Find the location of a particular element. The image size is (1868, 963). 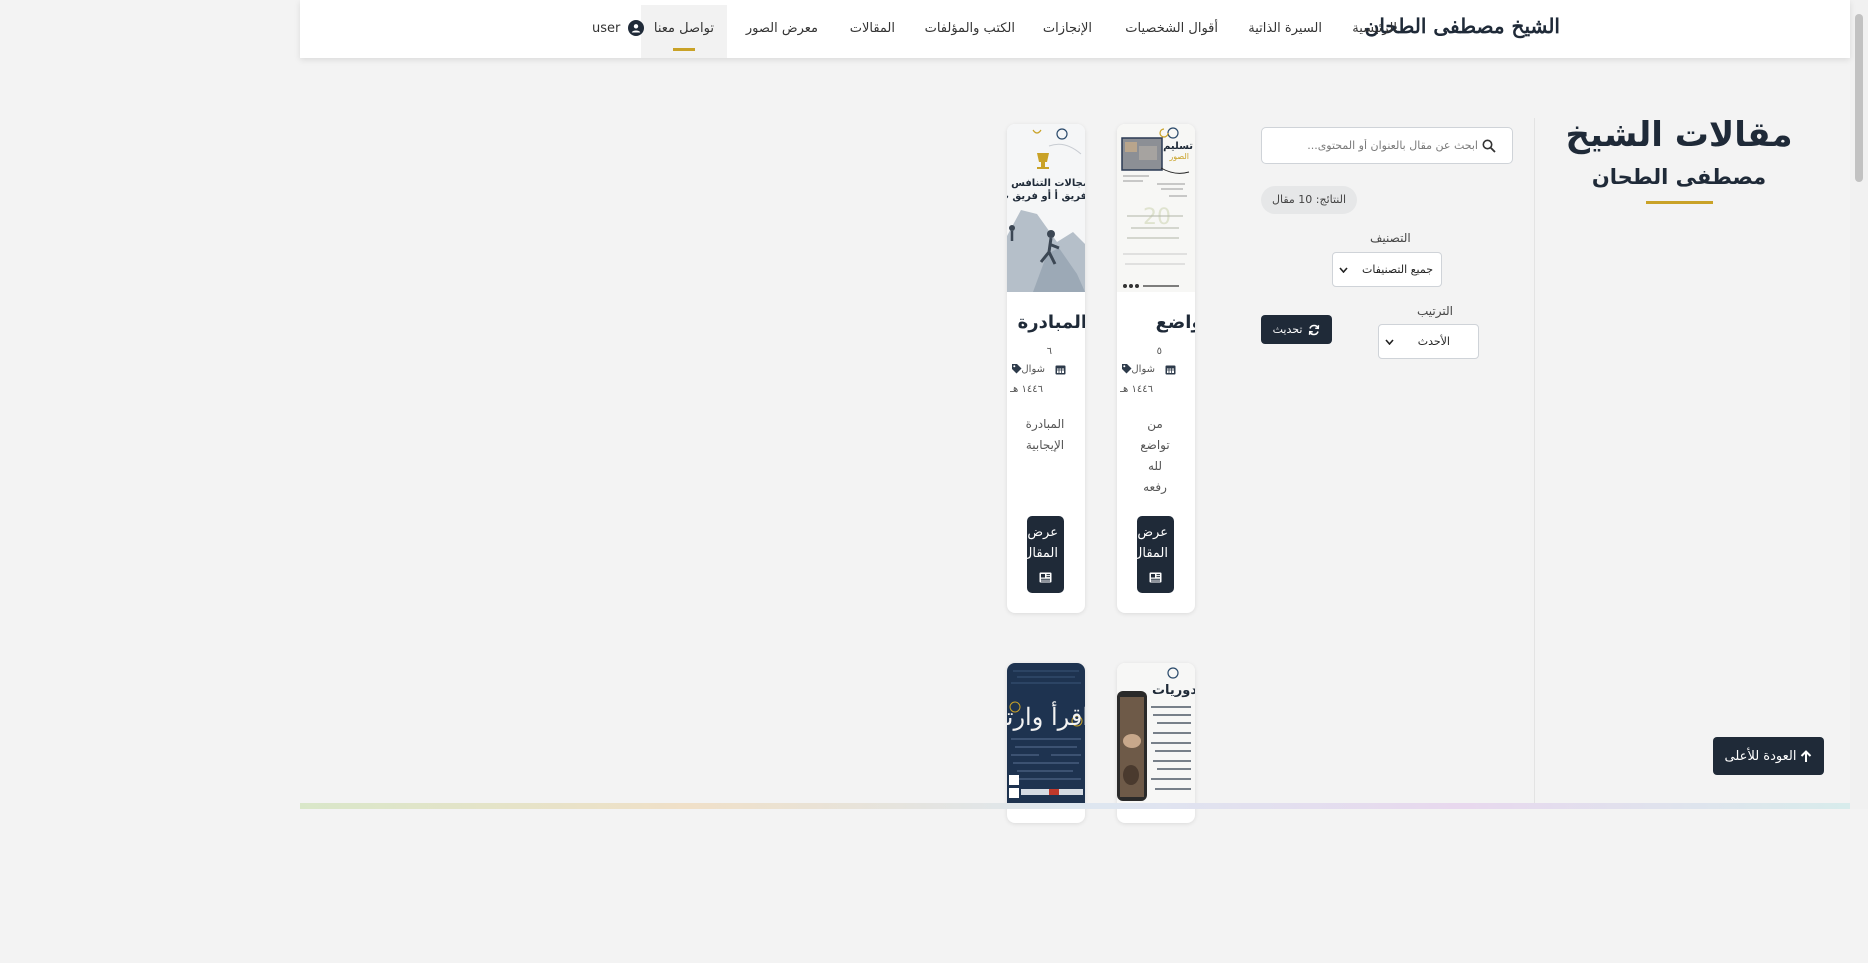

article-day: ٥ is located at coordinates (1159, 351).